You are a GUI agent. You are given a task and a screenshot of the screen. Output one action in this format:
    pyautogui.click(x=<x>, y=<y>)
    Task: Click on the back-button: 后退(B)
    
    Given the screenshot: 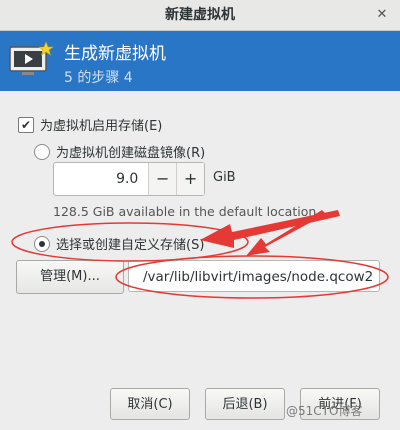 What is the action you would take?
    pyautogui.click(x=245, y=404)
    